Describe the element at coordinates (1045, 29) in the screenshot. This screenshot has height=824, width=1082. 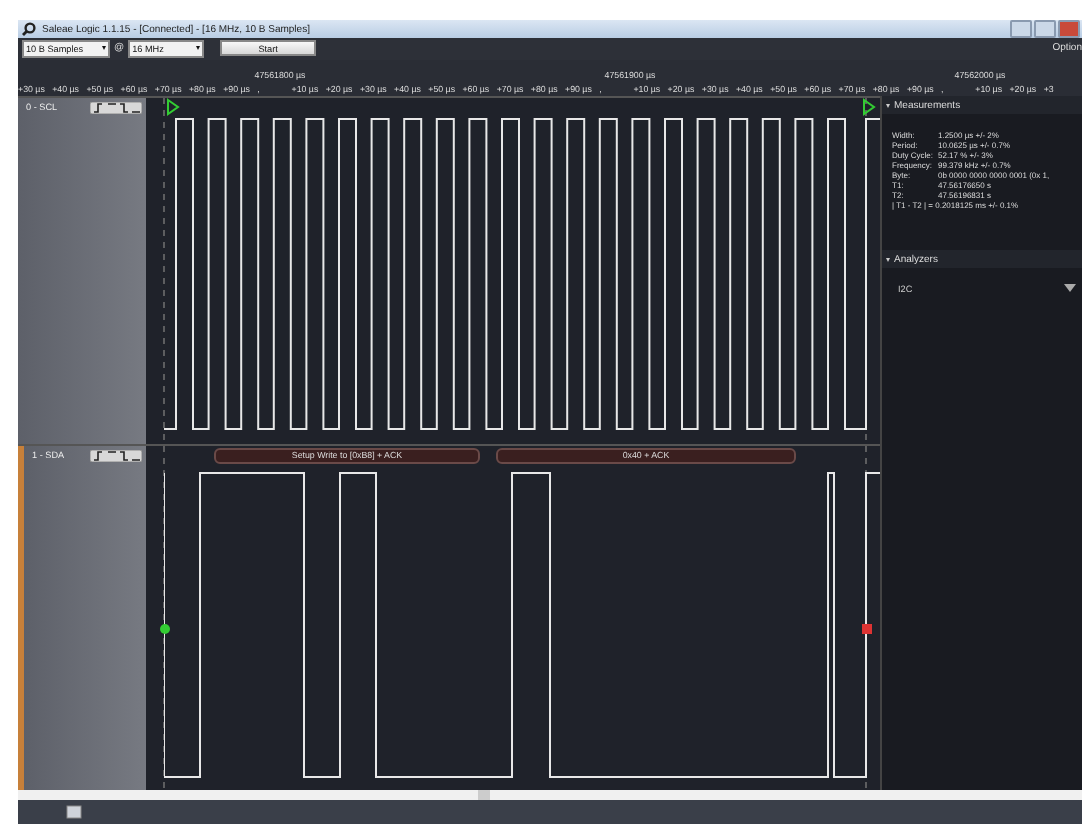
I see `maximize-button` at that location.